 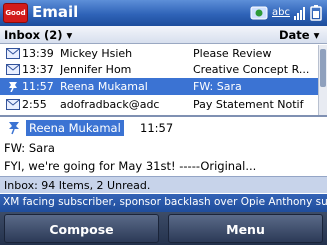 What do you see at coordinates (38, 86) in the screenshot?
I see `message-time: 11:57` at bounding box center [38, 86].